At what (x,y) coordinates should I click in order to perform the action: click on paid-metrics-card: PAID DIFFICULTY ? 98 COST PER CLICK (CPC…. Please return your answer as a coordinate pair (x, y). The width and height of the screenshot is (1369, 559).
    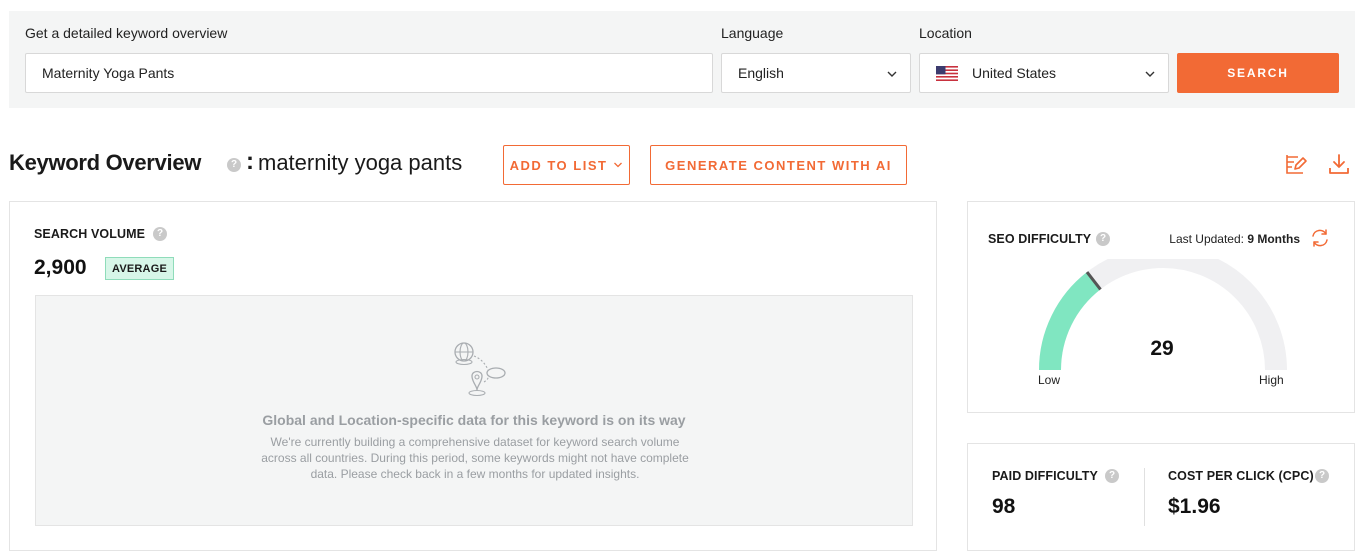
    Looking at the image, I should click on (1161, 497).